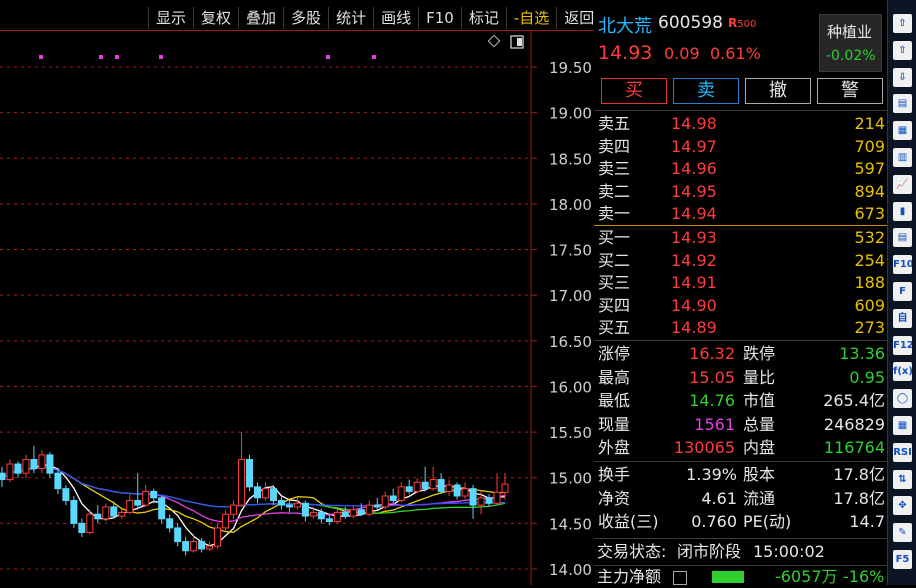 This screenshot has width=916, height=588. I want to click on bid-row: 买三 14.91 188, so click(741, 283).